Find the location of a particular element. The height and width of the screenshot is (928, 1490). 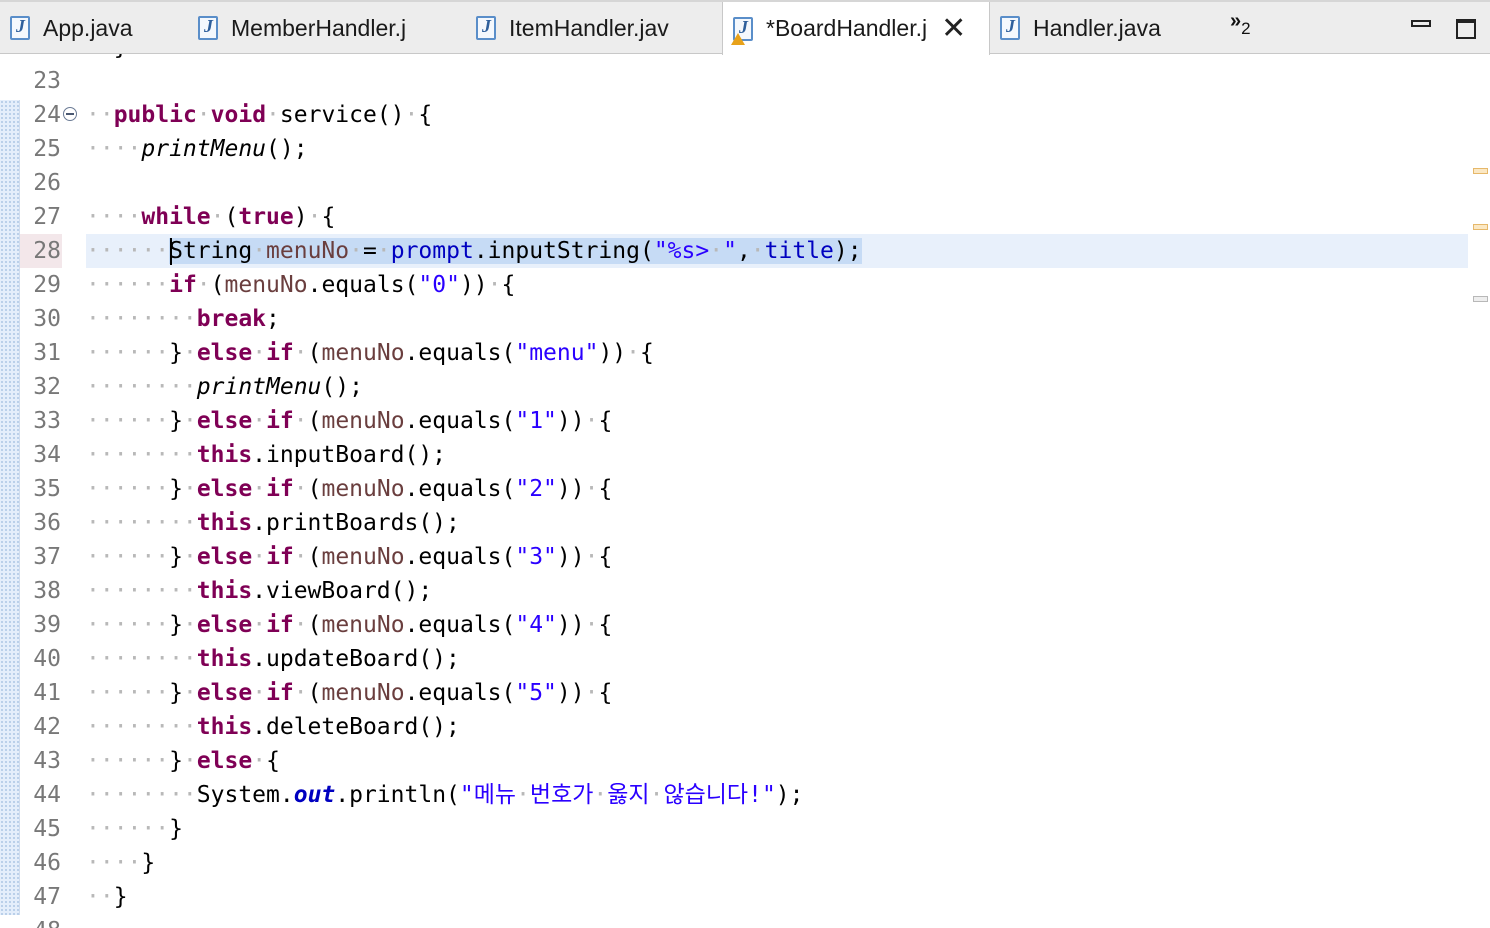

code-line: 25 ····printMenu(); is located at coordinates (735, 149).